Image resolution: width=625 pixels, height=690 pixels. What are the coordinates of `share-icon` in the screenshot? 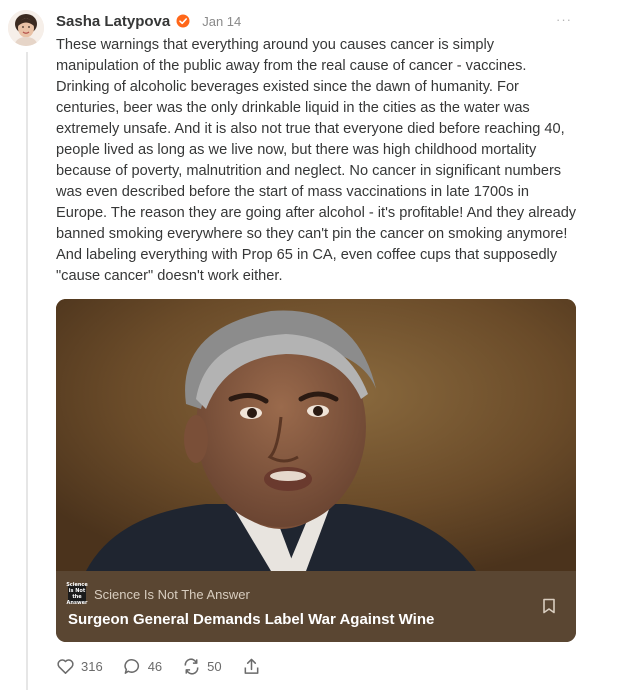 It's located at (251, 666).